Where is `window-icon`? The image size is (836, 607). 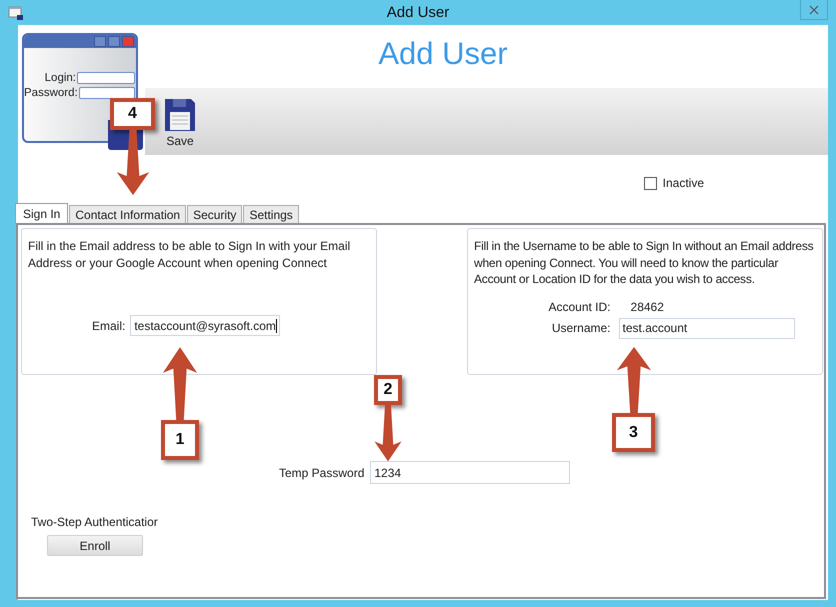
window-icon is located at coordinates (16, 12).